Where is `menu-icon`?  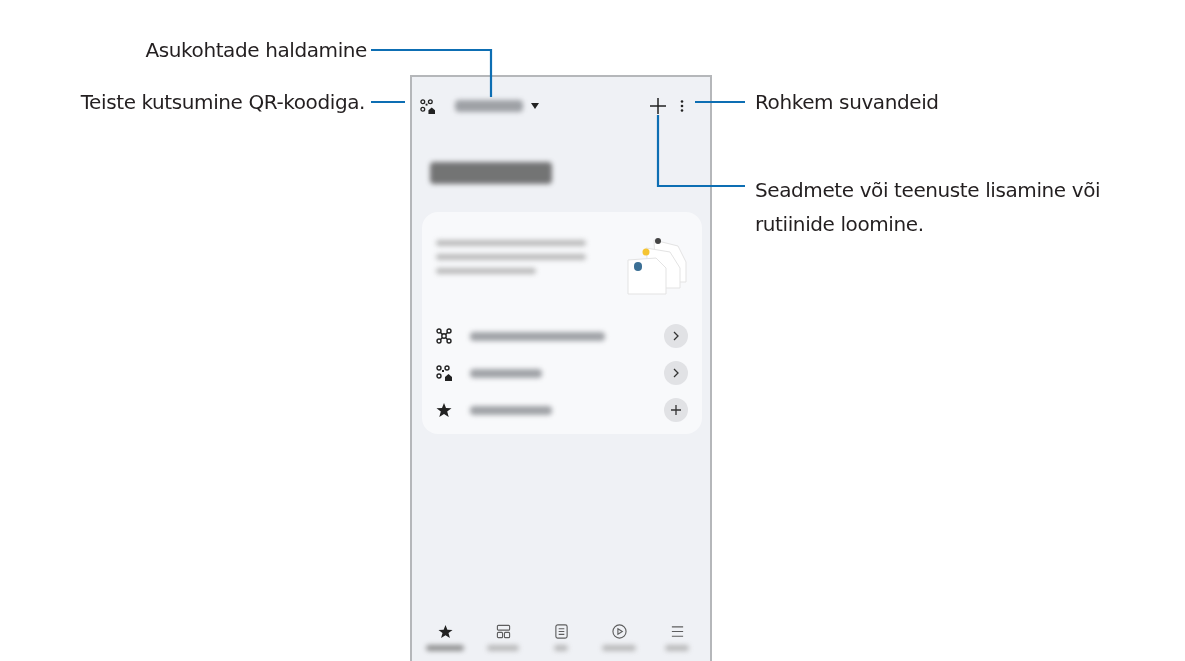 menu-icon is located at coordinates (677, 631).